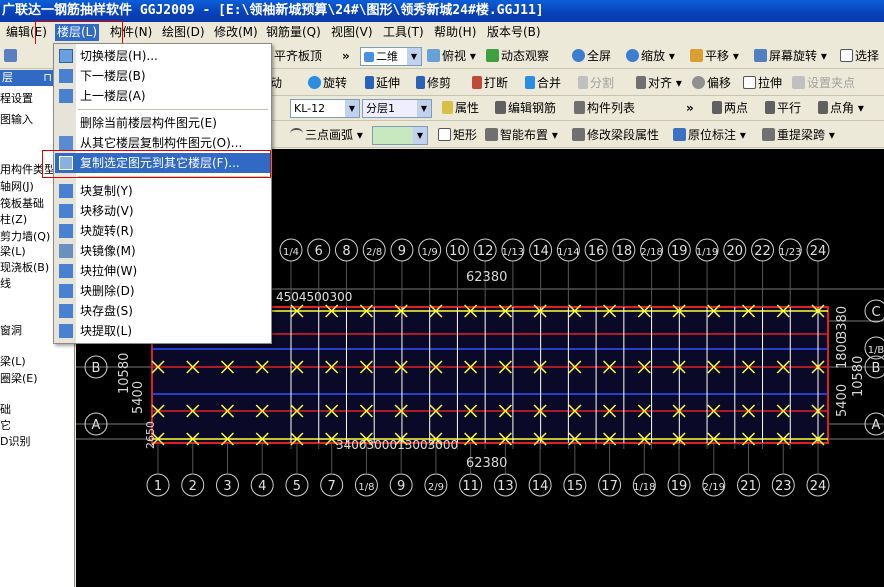  What do you see at coordinates (590, 56) in the screenshot?
I see `fullscreen-button: 全屏` at bounding box center [590, 56].